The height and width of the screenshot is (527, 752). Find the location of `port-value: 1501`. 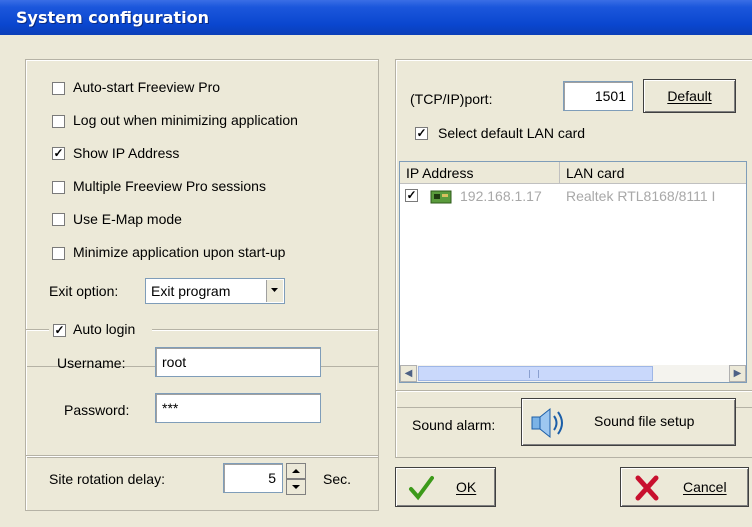

port-value: 1501 is located at coordinates (610, 96).